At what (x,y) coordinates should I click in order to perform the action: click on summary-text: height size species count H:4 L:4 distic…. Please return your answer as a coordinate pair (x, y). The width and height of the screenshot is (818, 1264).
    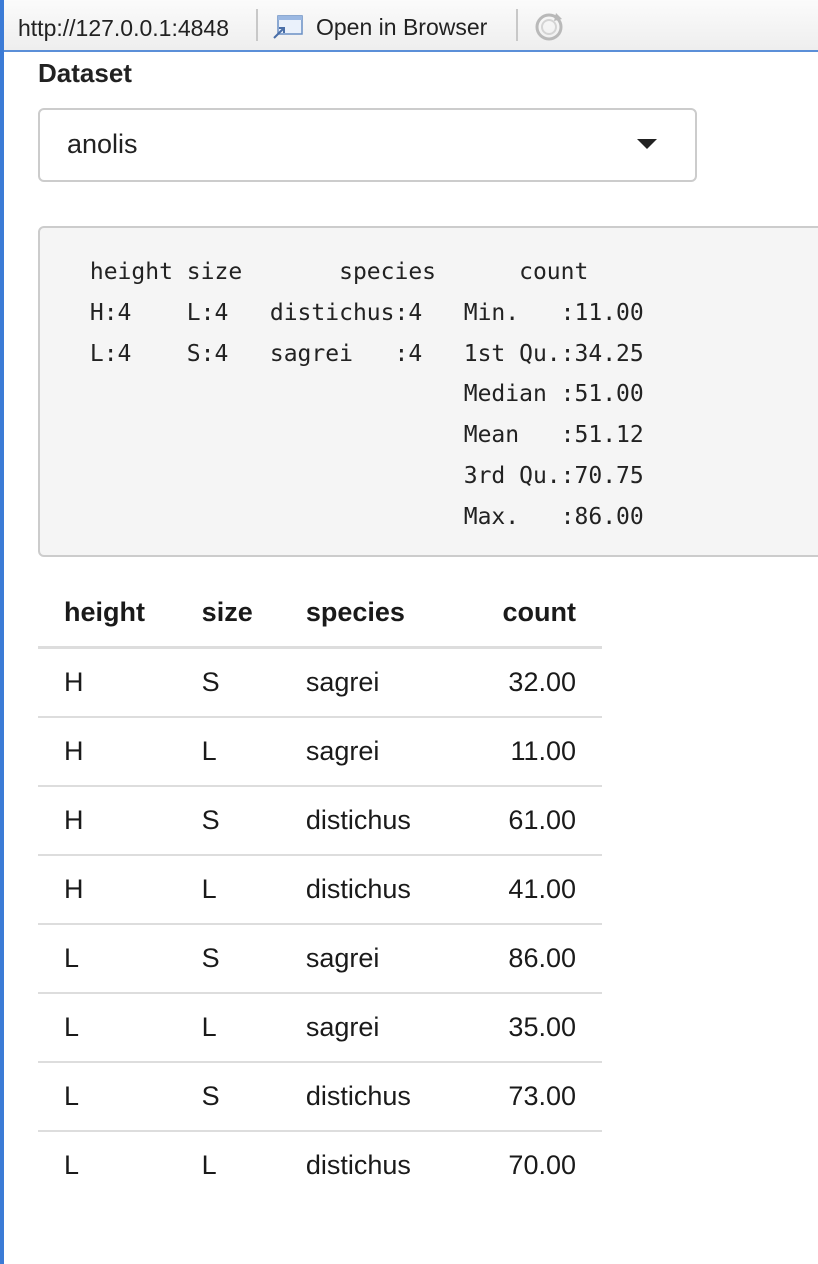
    Looking at the image, I should click on (366, 394).